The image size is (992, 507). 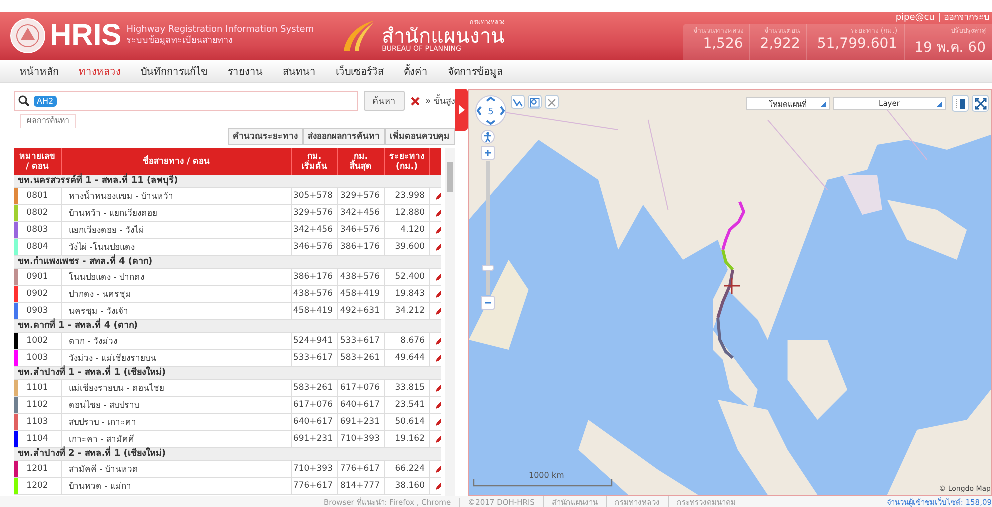 I want to click on route-number: 0803, so click(x=37, y=230).